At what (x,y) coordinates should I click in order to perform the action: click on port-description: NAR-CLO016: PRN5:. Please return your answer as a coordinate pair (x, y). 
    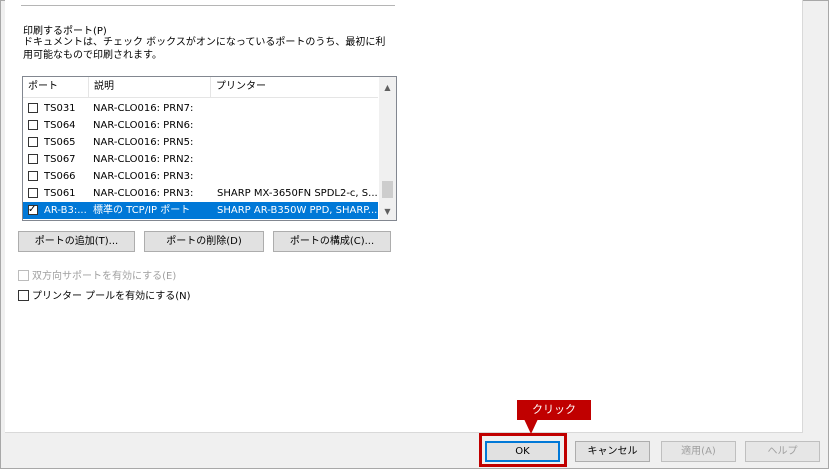
    Looking at the image, I should click on (143, 142).